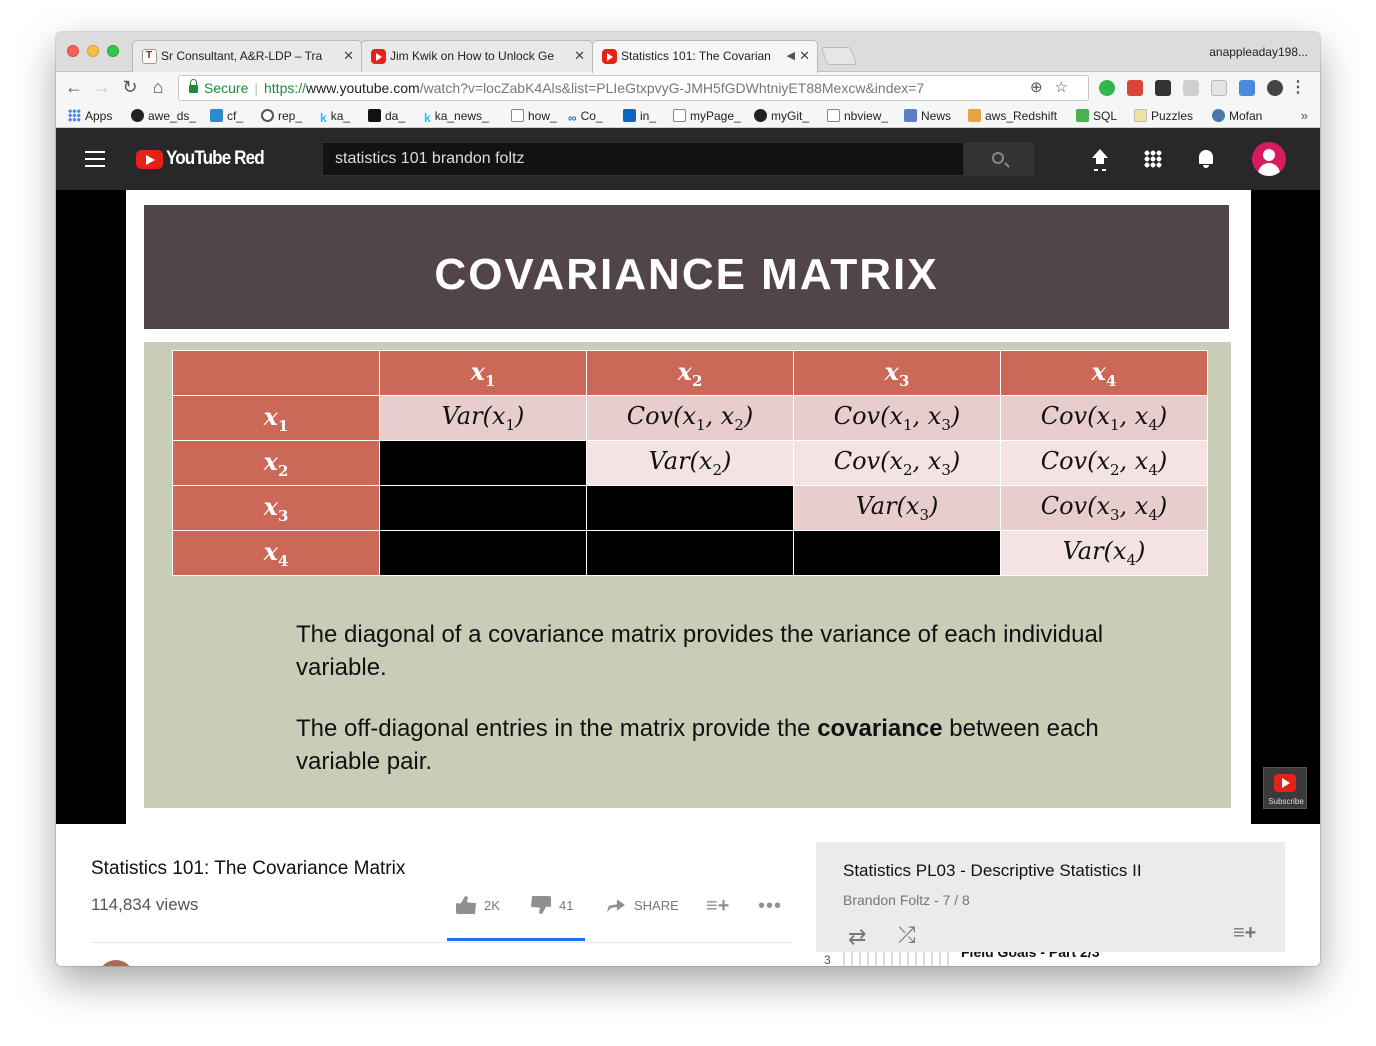 The height and width of the screenshot is (1046, 1376). What do you see at coordinates (1135, 88) in the screenshot?
I see `extension-red-icon` at bounding box center [1135, 88].